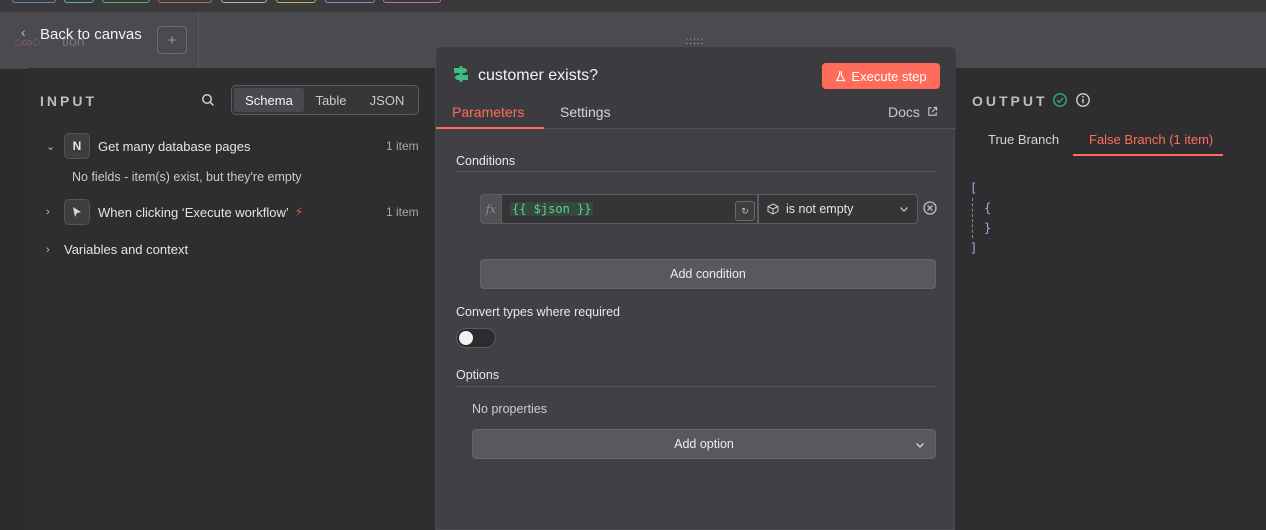  I want to click on top-toolbar-strip, so click(633, 6).